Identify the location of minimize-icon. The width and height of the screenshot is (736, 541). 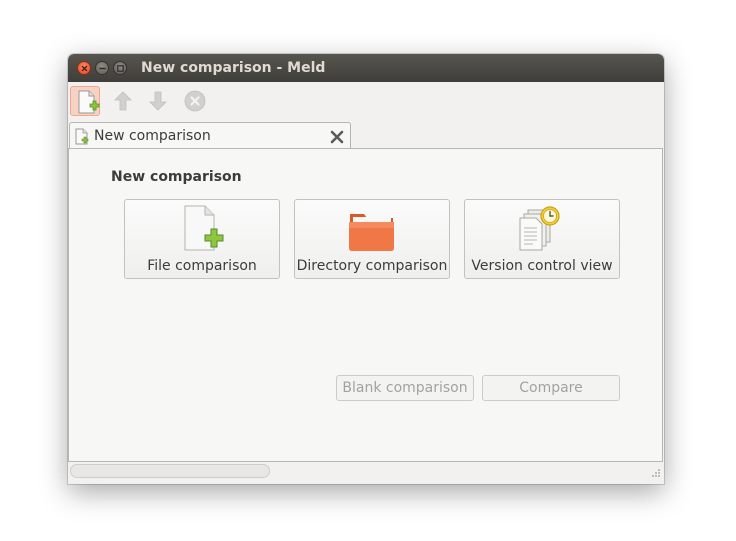
(102, 68).